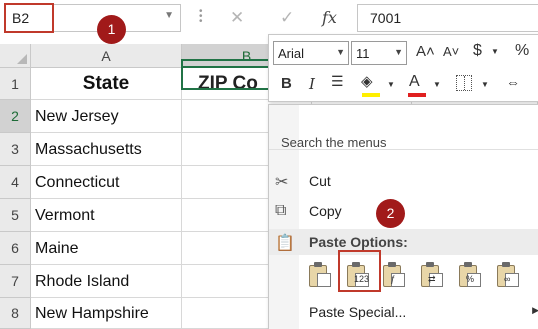 This screenshot has height=329, width=538. What do you see at coordinates (425, 51) in the screenshot?
I see `increase-font-icon: A˄` at bounding box center [425, 51].